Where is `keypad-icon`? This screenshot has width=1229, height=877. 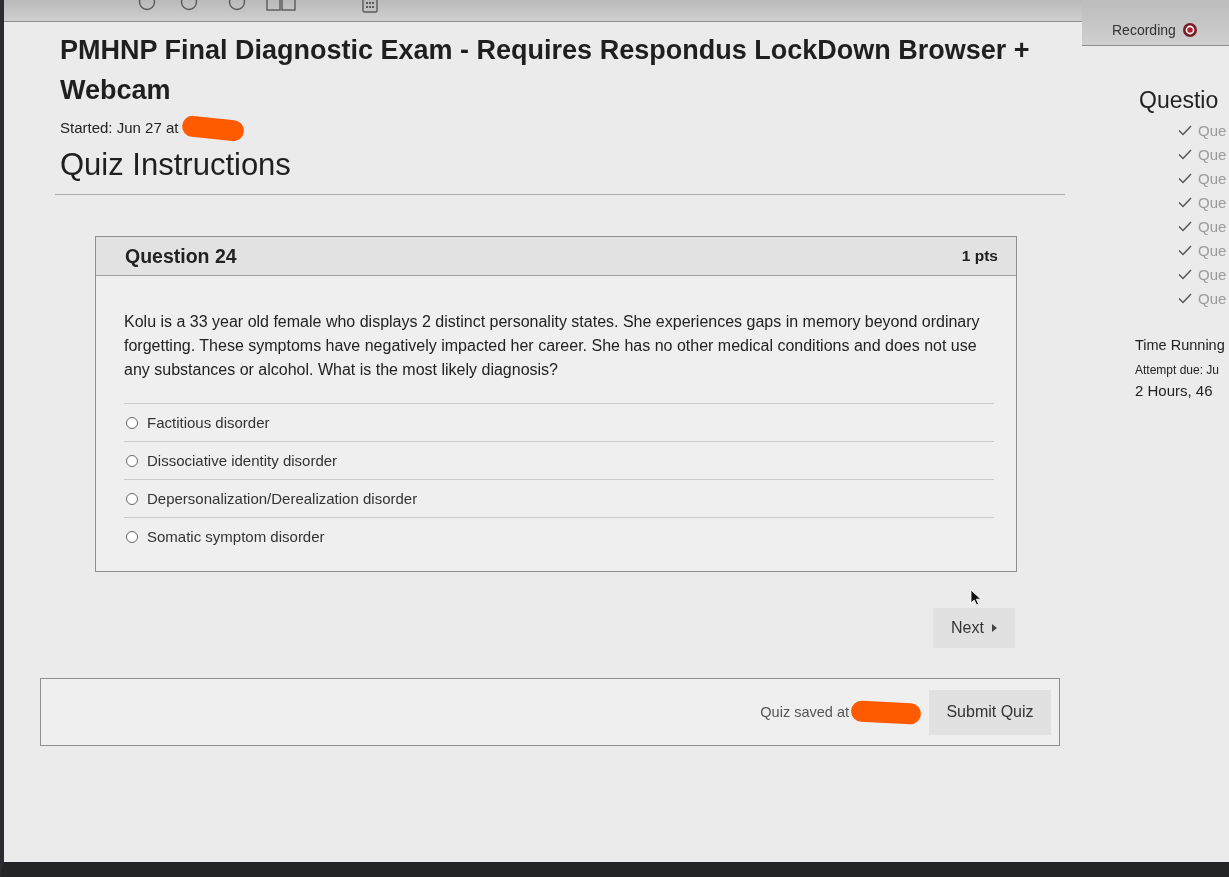
keypad-icon is located at coordinates (370, 6).